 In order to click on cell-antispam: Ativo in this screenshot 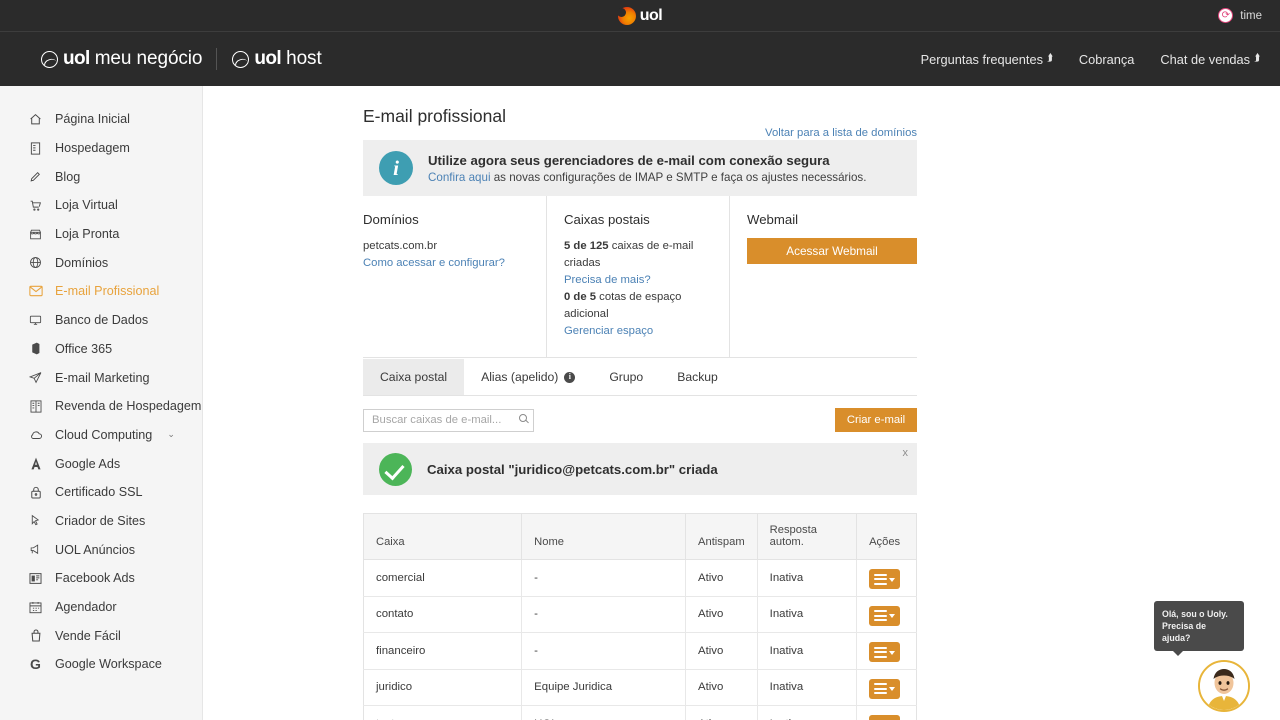, I will do `click(721, 614)`.